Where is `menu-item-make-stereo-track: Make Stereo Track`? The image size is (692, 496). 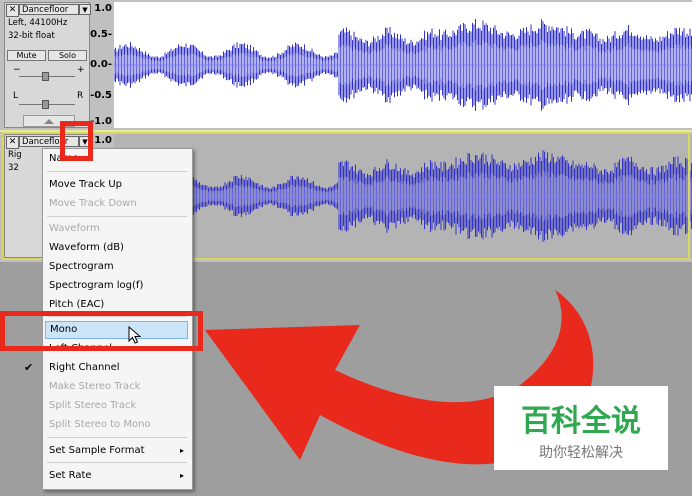
menu-item-make-stereo-track: Make Stereo Track is located at coordinates (117, 387).